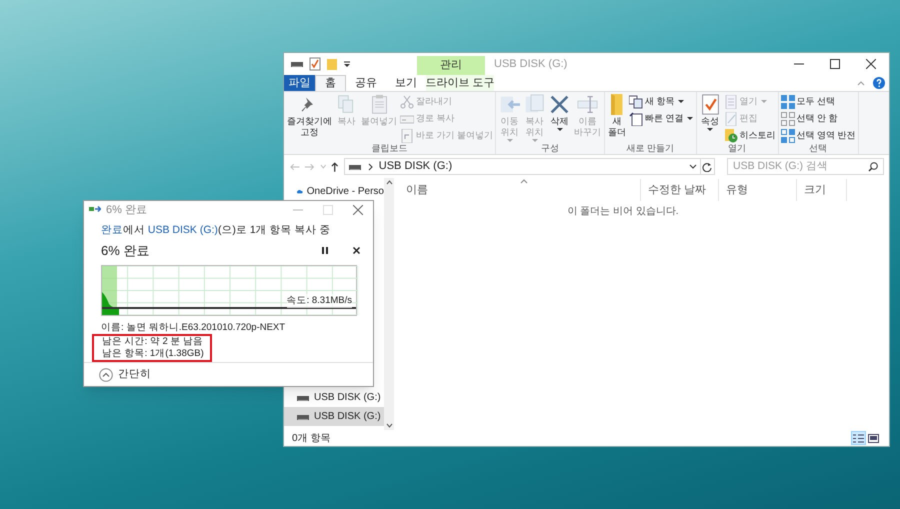 This screenshot has height=509, width=900. What do you see at coordinates (805, 166) in the screenshot?
I see `search-field: USB DISK (G:) 검색` at bounding box center [805, 166].